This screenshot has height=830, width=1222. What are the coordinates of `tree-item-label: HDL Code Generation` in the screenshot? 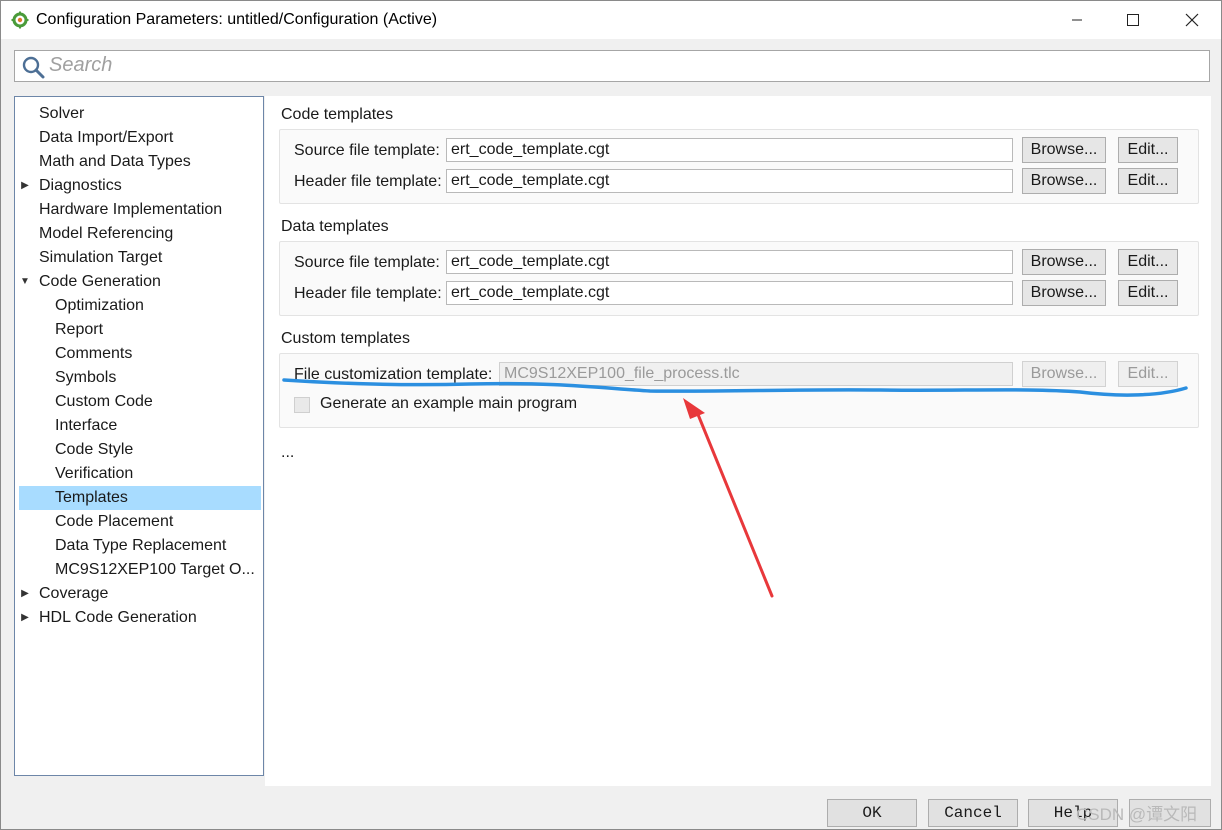 It's located at (118, 617).